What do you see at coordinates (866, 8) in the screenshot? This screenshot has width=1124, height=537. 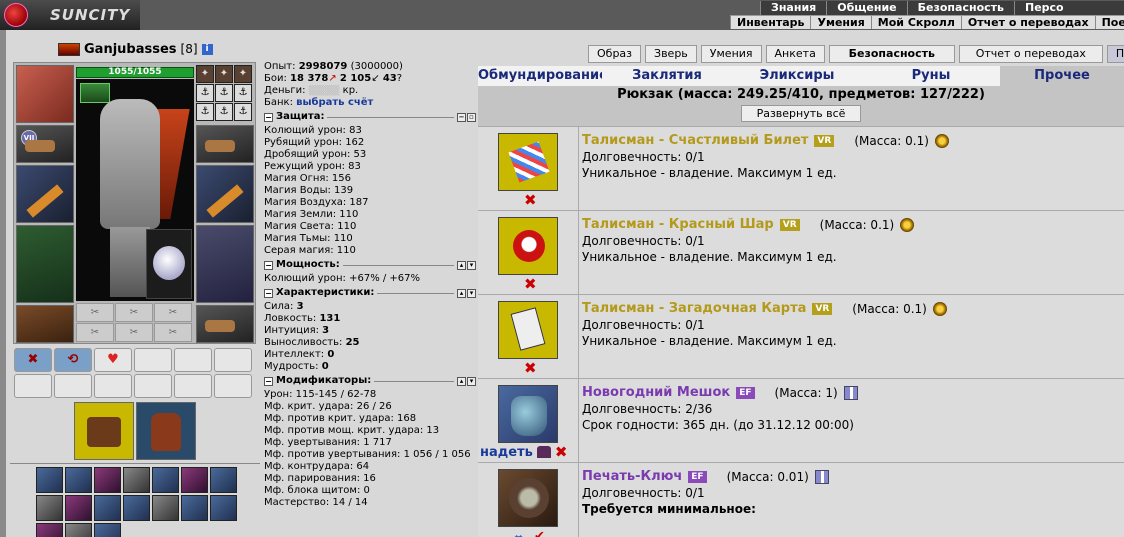 I see `menu-communication: Общение` at bounding box center [866, 8].